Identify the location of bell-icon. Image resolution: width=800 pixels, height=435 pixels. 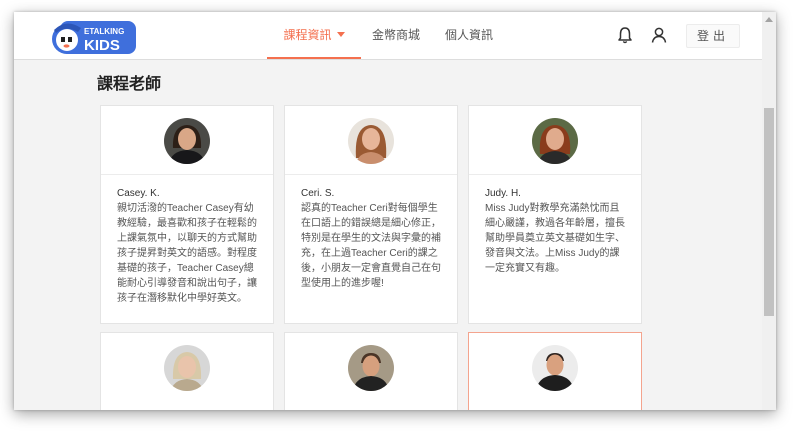
(625, 35).